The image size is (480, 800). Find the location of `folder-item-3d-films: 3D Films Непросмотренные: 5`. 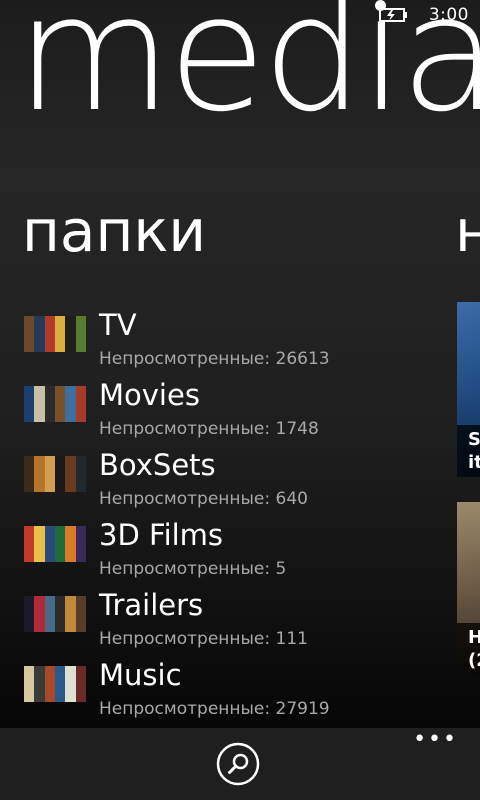

folder-item-3d-films: 3D Films Непросмотренные: 5 is located at coordinates (234, 554).